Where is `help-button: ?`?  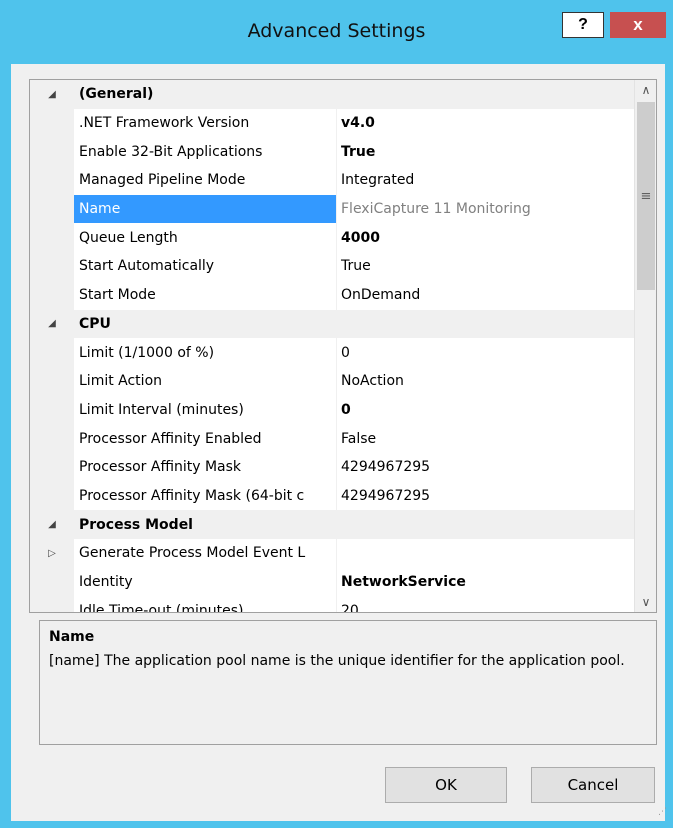
help-button: ? is located at coordinates (583, 25).